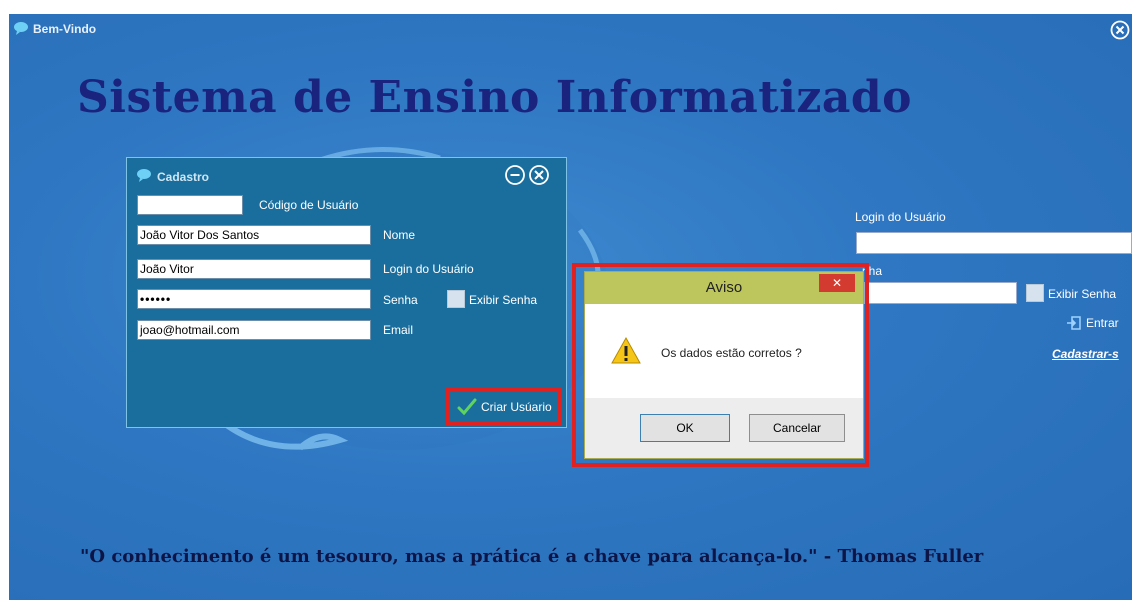 This screenshot has height=600, width=1132. Describe the element at coordinates (400, 300) in the screenshot. I see `senha-label: Senha` at that location.